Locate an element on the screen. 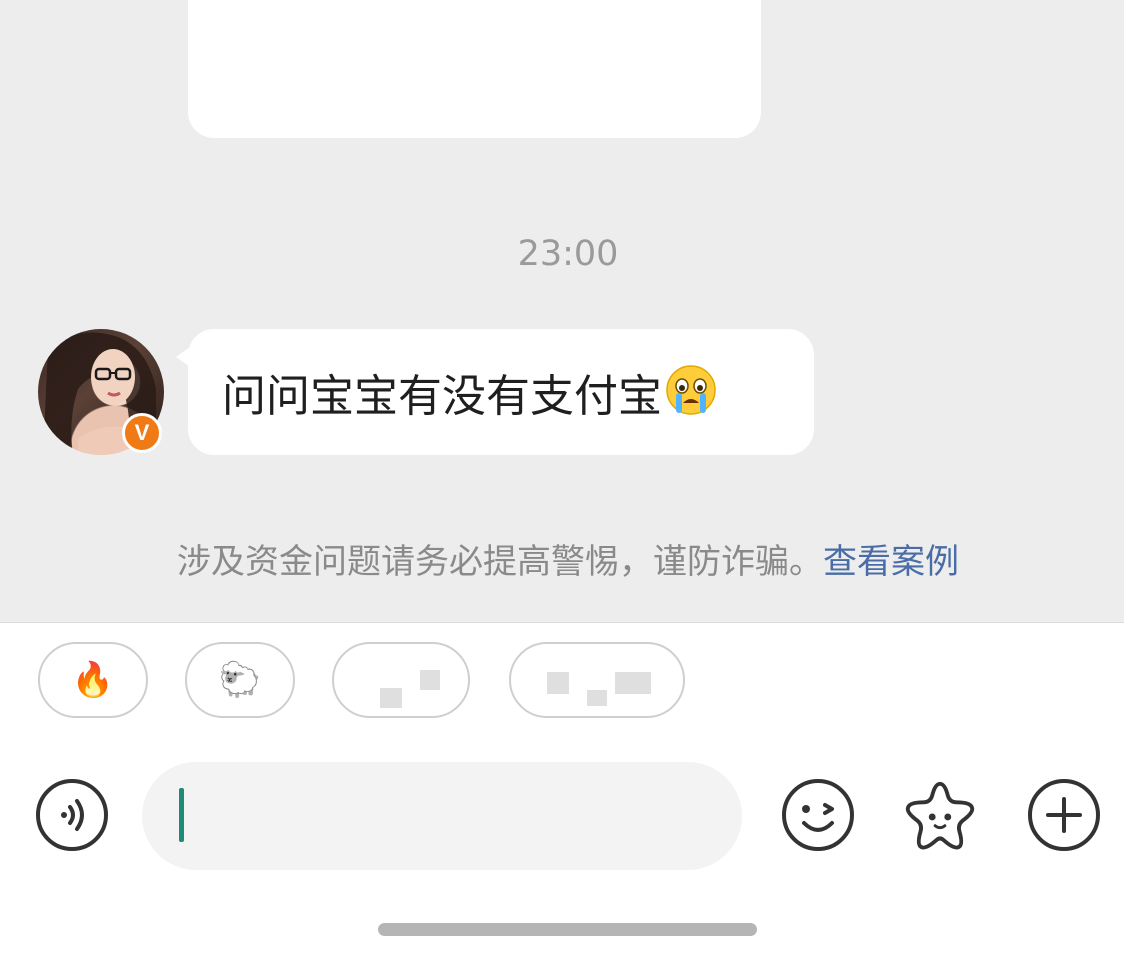  emoji-button is located at coordinates (818, 815).